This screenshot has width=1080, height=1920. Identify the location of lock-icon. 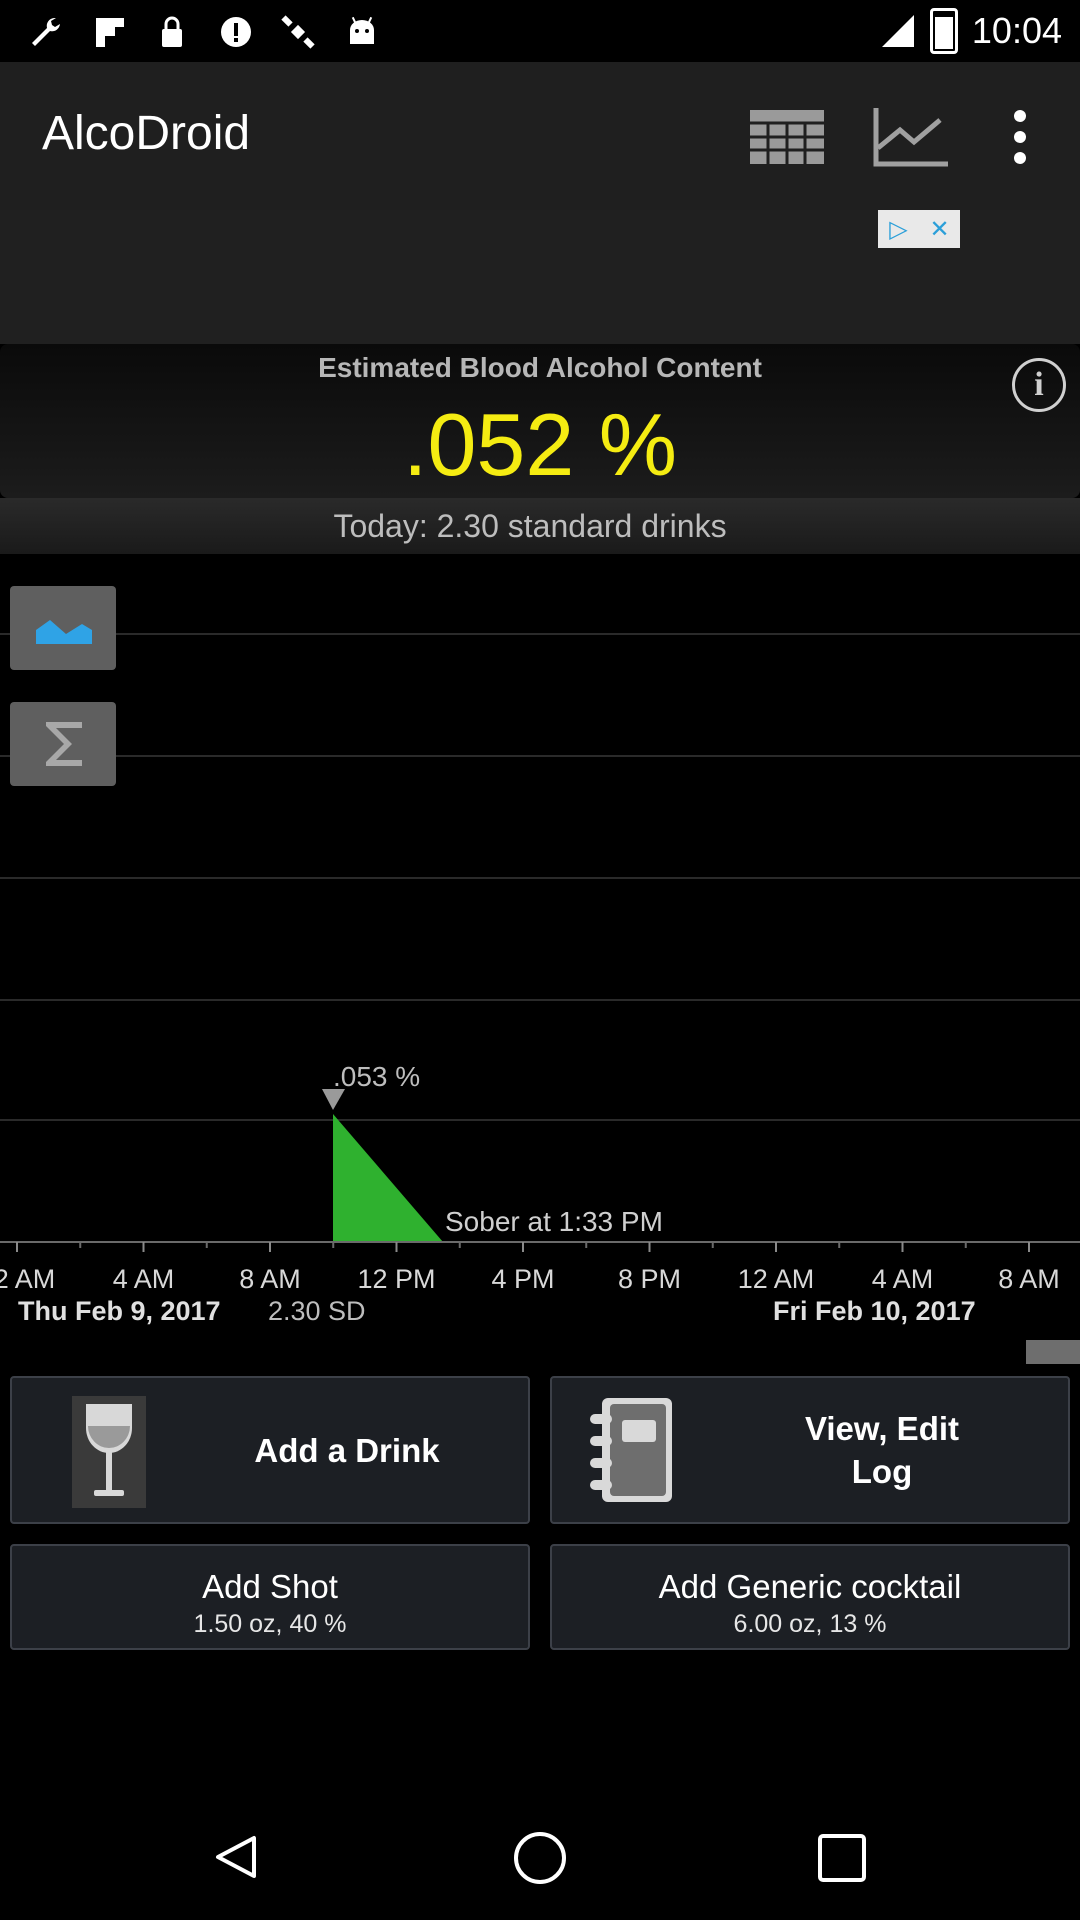
(172, 31).